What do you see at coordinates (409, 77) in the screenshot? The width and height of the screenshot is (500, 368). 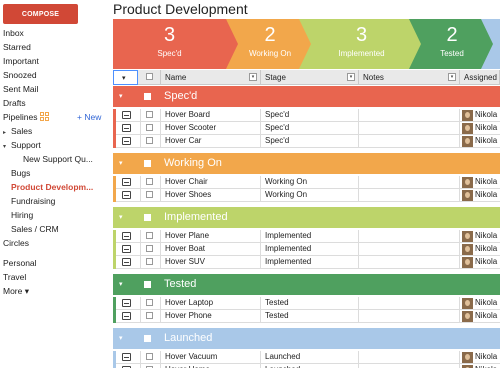 I see `header-notes: Notes ▾` at bounding box center [409, 77].